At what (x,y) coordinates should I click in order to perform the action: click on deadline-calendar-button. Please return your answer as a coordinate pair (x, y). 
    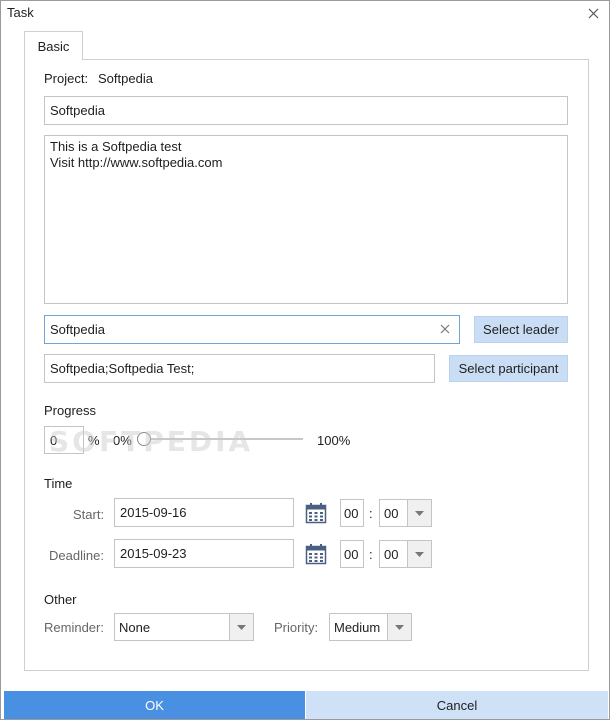
    Looking at the image, I should click on (316, 554).